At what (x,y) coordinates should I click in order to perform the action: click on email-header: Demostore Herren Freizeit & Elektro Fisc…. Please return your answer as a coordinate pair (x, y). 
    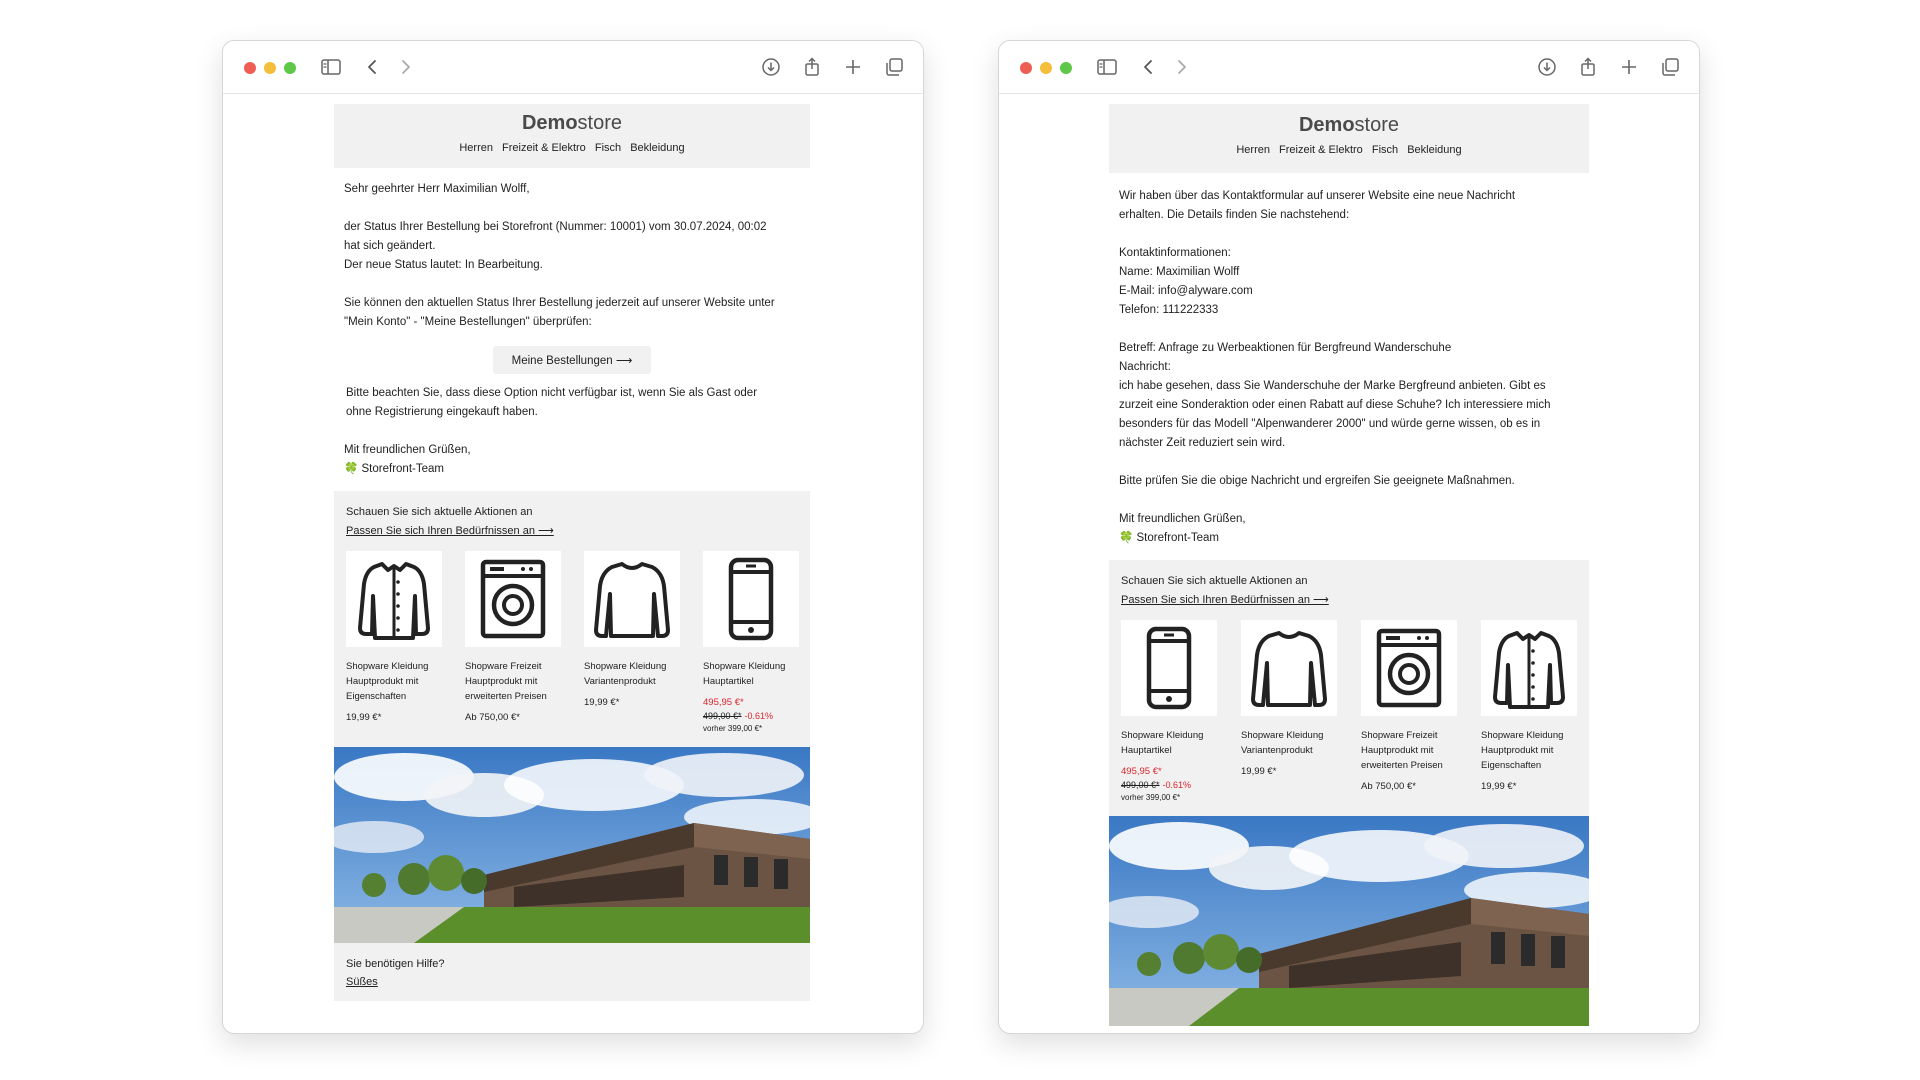
    Looking at the image, I should click on (1349, 138).